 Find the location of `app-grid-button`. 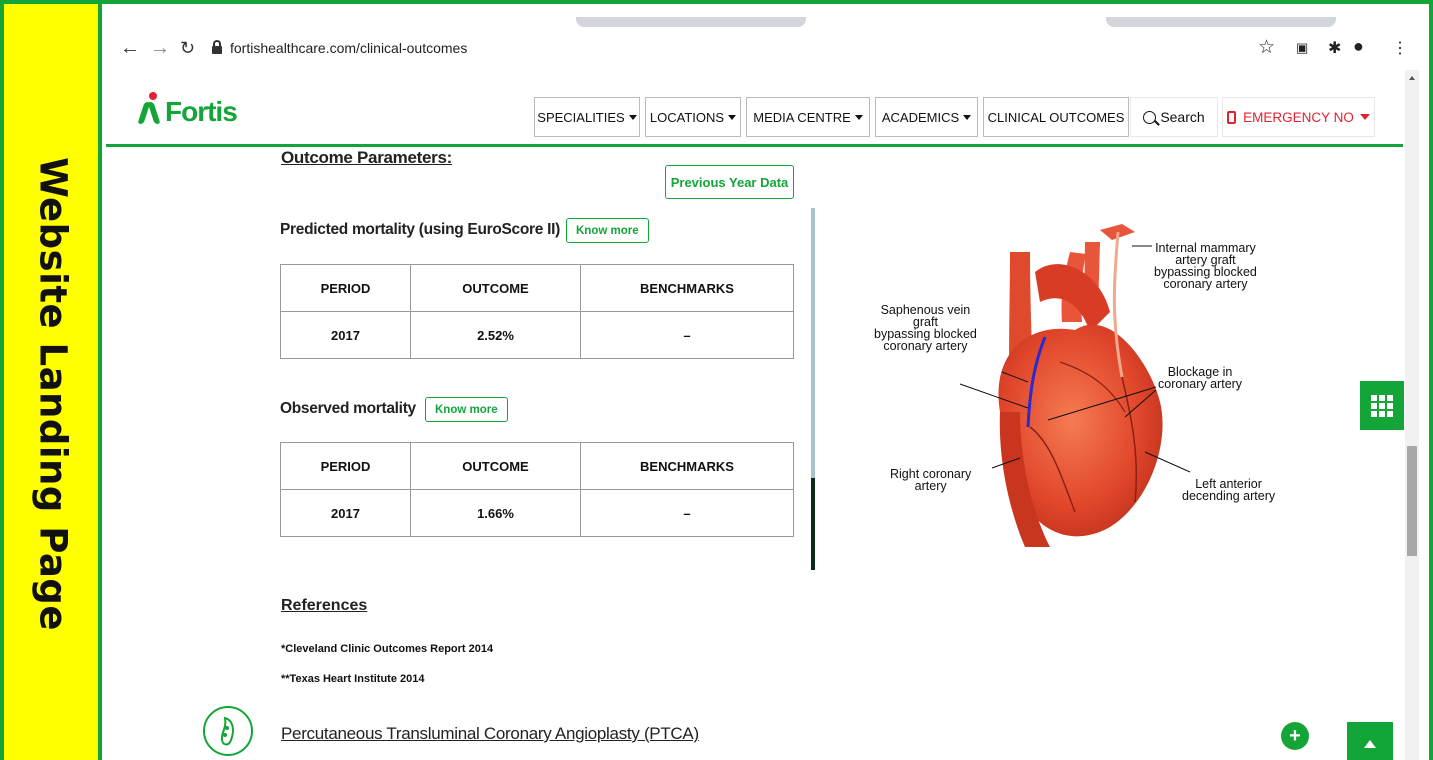

app-grid-button is located at coordinates (1382, 405).